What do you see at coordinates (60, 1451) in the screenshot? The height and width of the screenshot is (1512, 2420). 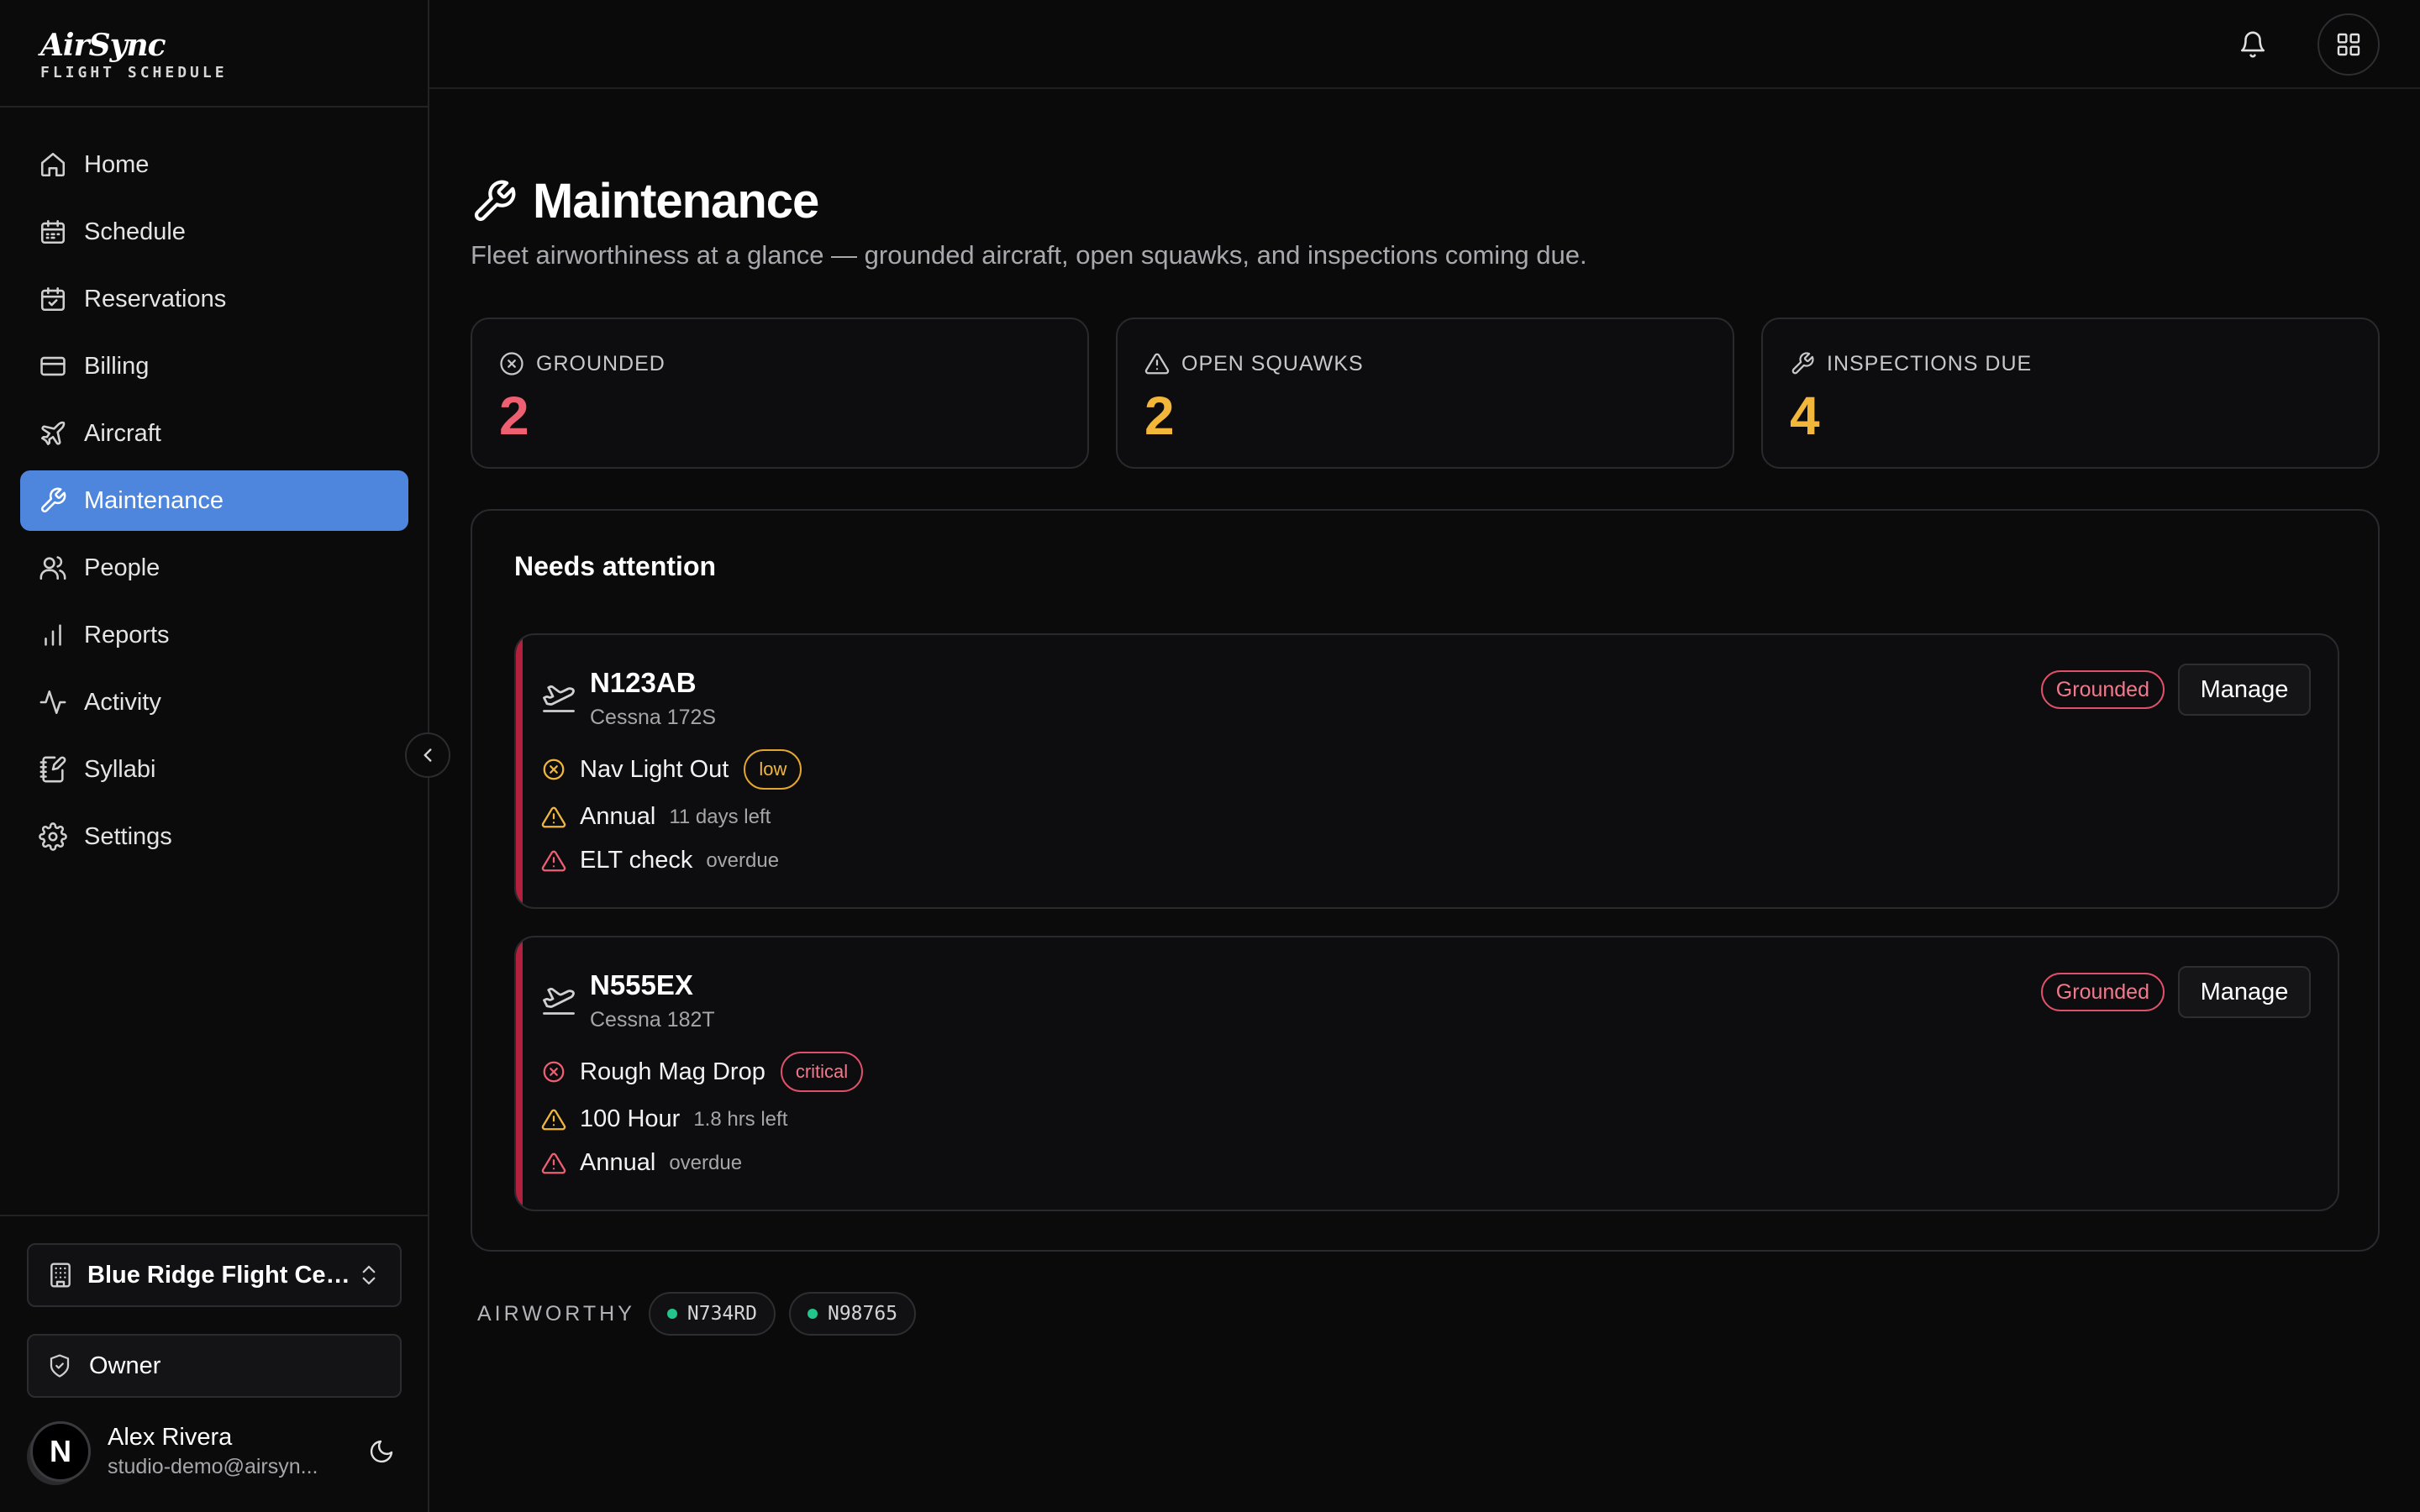 I see `avatar: N` at bounding box center [60, 1451].